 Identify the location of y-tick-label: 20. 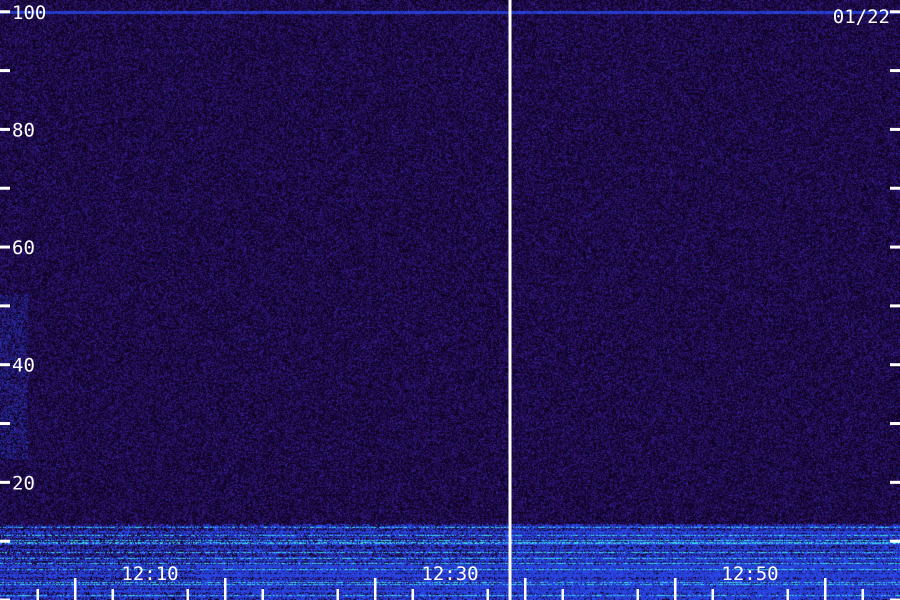
(23, 483).